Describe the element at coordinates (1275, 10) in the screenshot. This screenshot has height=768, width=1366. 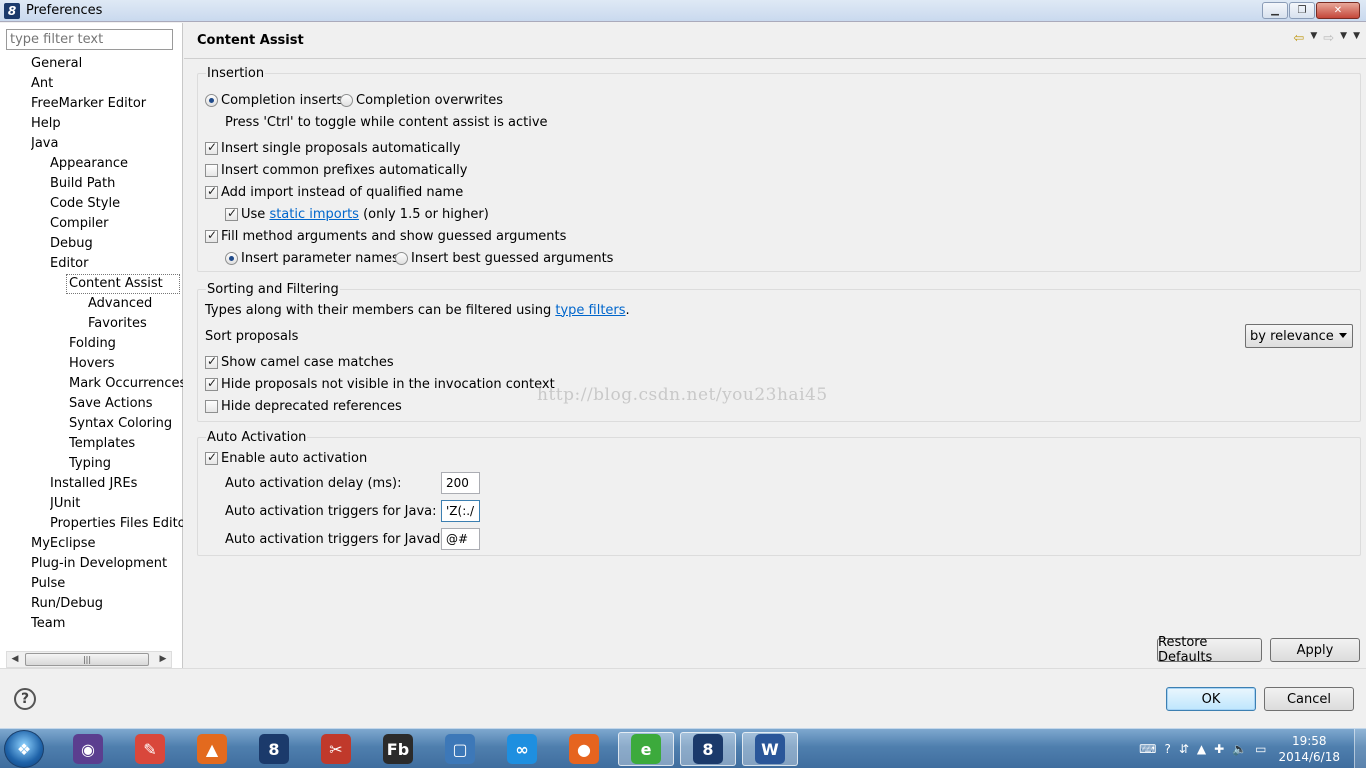
I see `minimize-button: ▁` at that location.